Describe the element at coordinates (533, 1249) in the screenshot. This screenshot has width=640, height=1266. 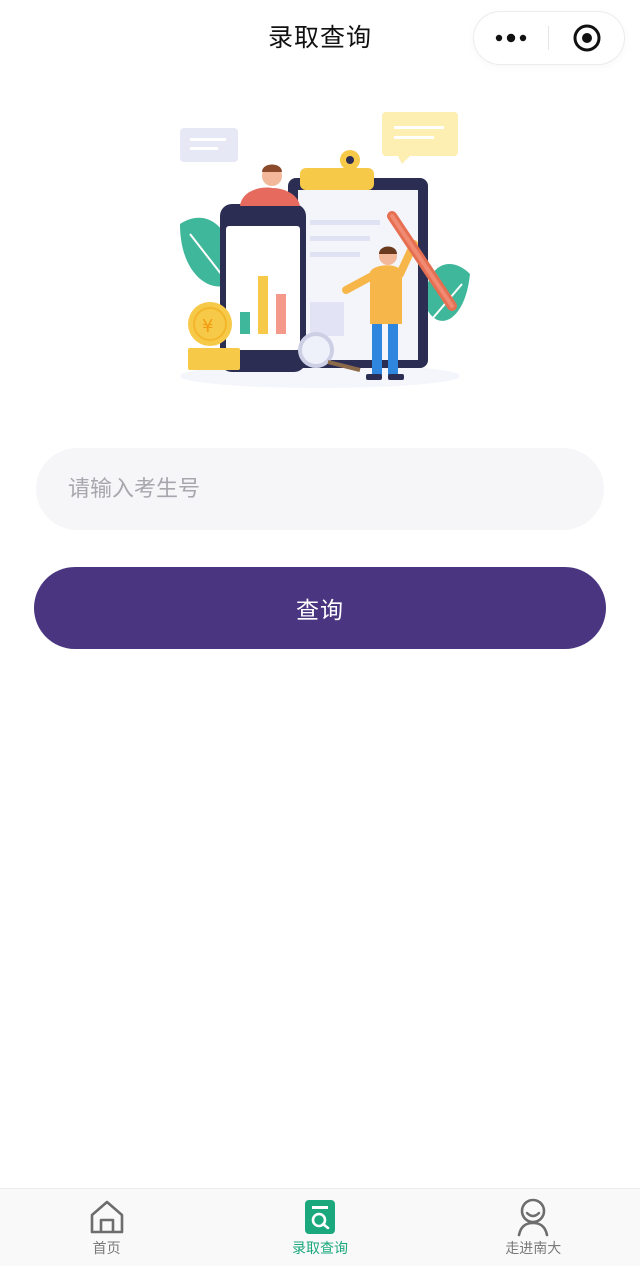
I see `tab-about-nju-label: 走进南大` at that location.